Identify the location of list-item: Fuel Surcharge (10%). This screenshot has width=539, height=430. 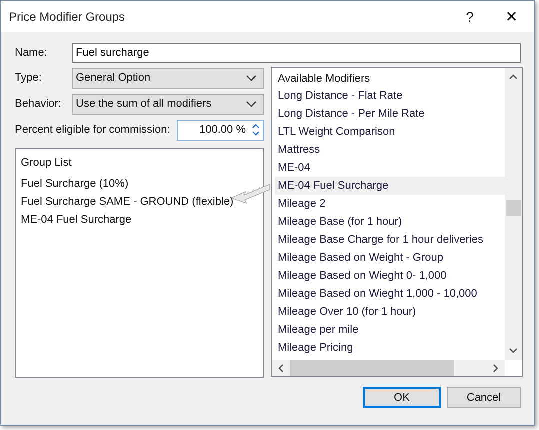
(75, 184).